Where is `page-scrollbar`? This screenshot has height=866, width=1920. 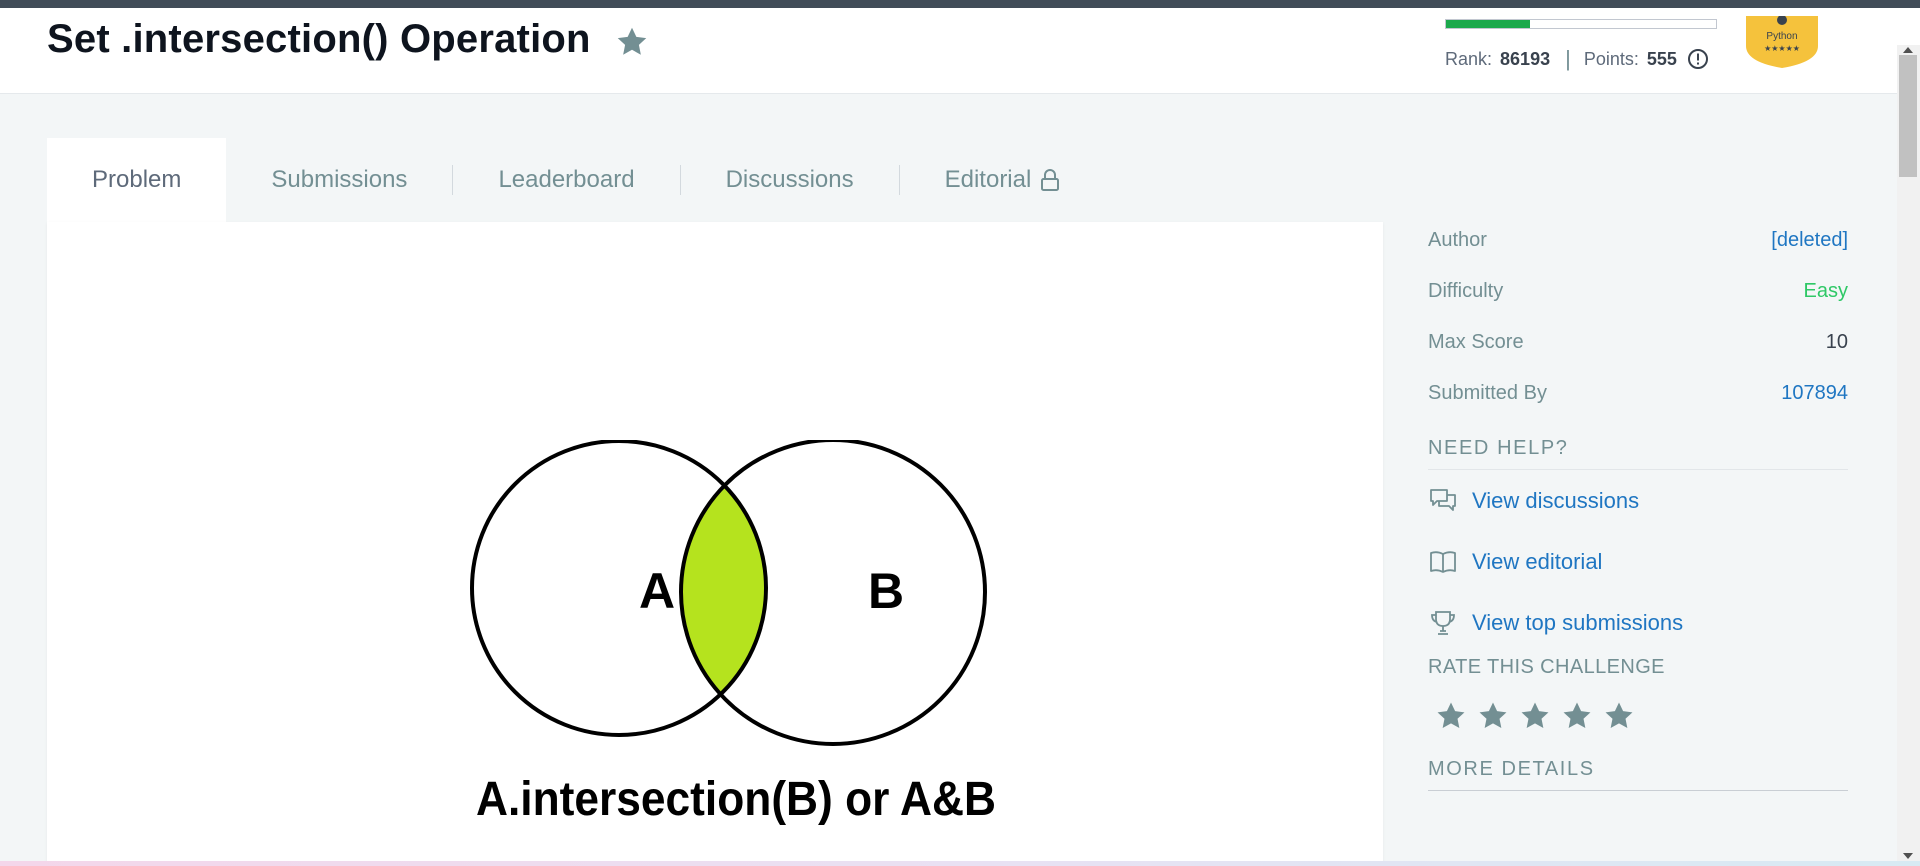
page-scrollbar is located at coordinates (1908, 455).